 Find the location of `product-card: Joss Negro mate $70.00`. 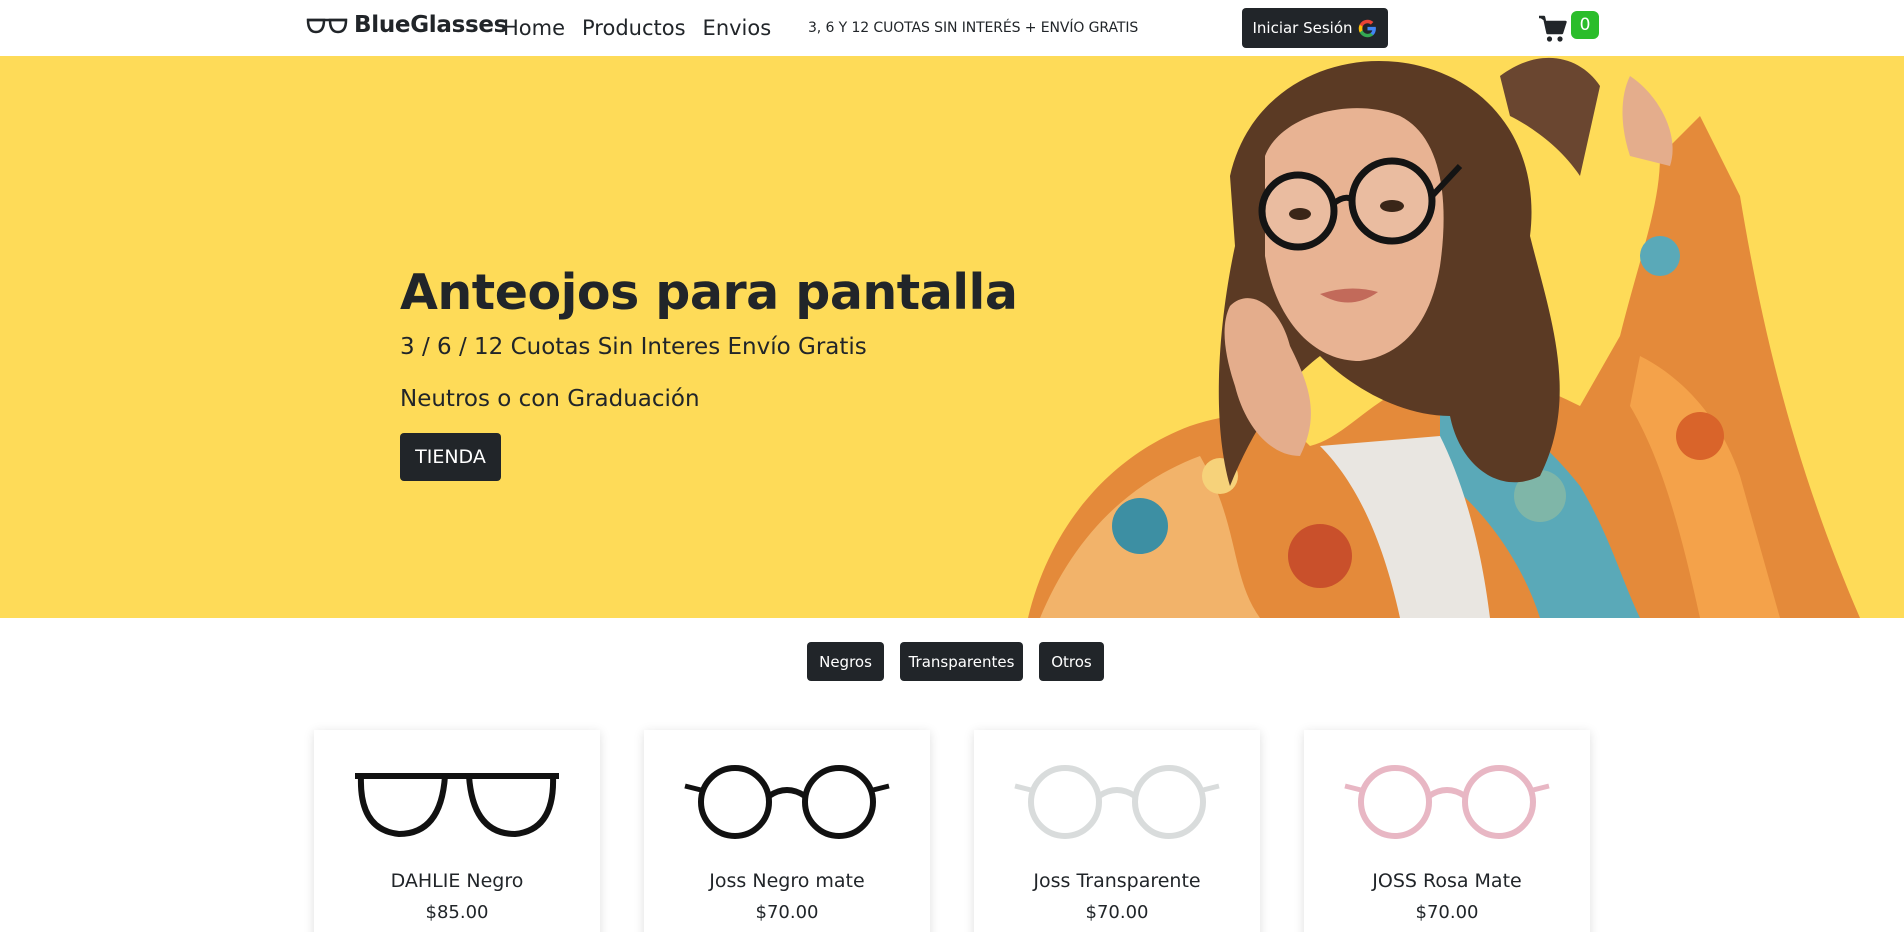

product-card: Joss Negro mate $70.00 is located at coordinates (787, 831).